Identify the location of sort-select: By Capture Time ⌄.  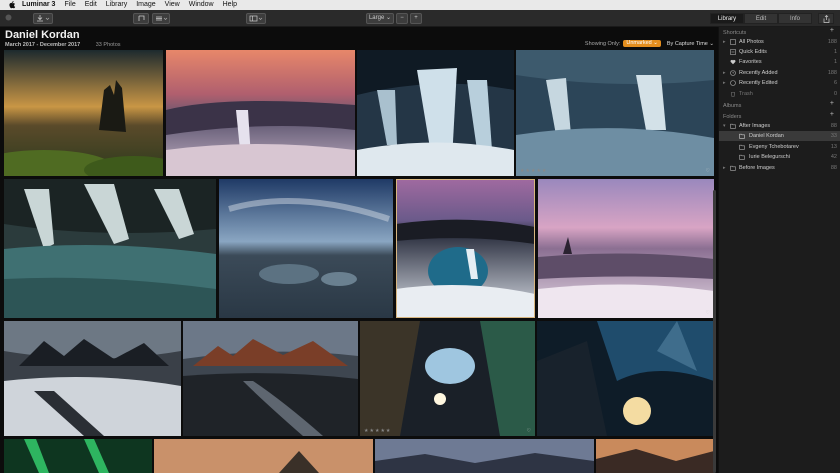
(690, 44).